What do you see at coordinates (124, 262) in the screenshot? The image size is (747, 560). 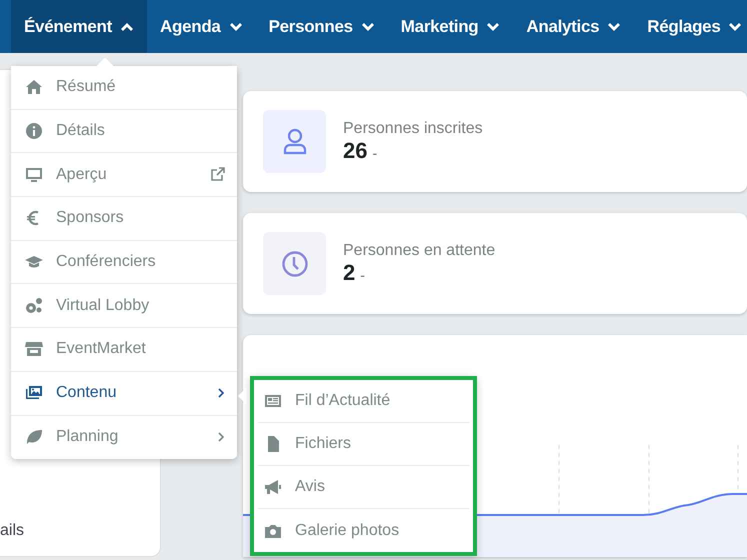 I see `menu-item: Conférenciers` at bounding box center [124, 262].